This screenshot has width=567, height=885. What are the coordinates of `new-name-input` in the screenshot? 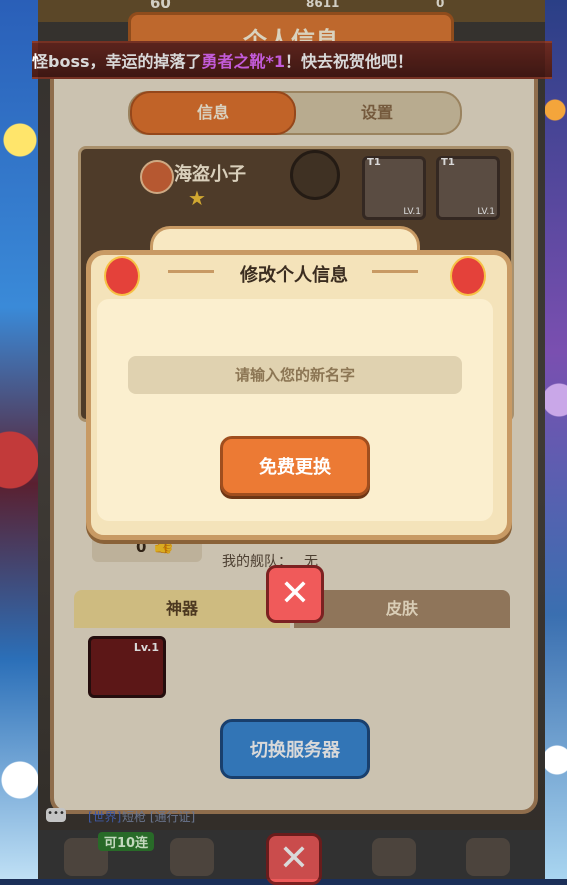 It's located at (295, 375).